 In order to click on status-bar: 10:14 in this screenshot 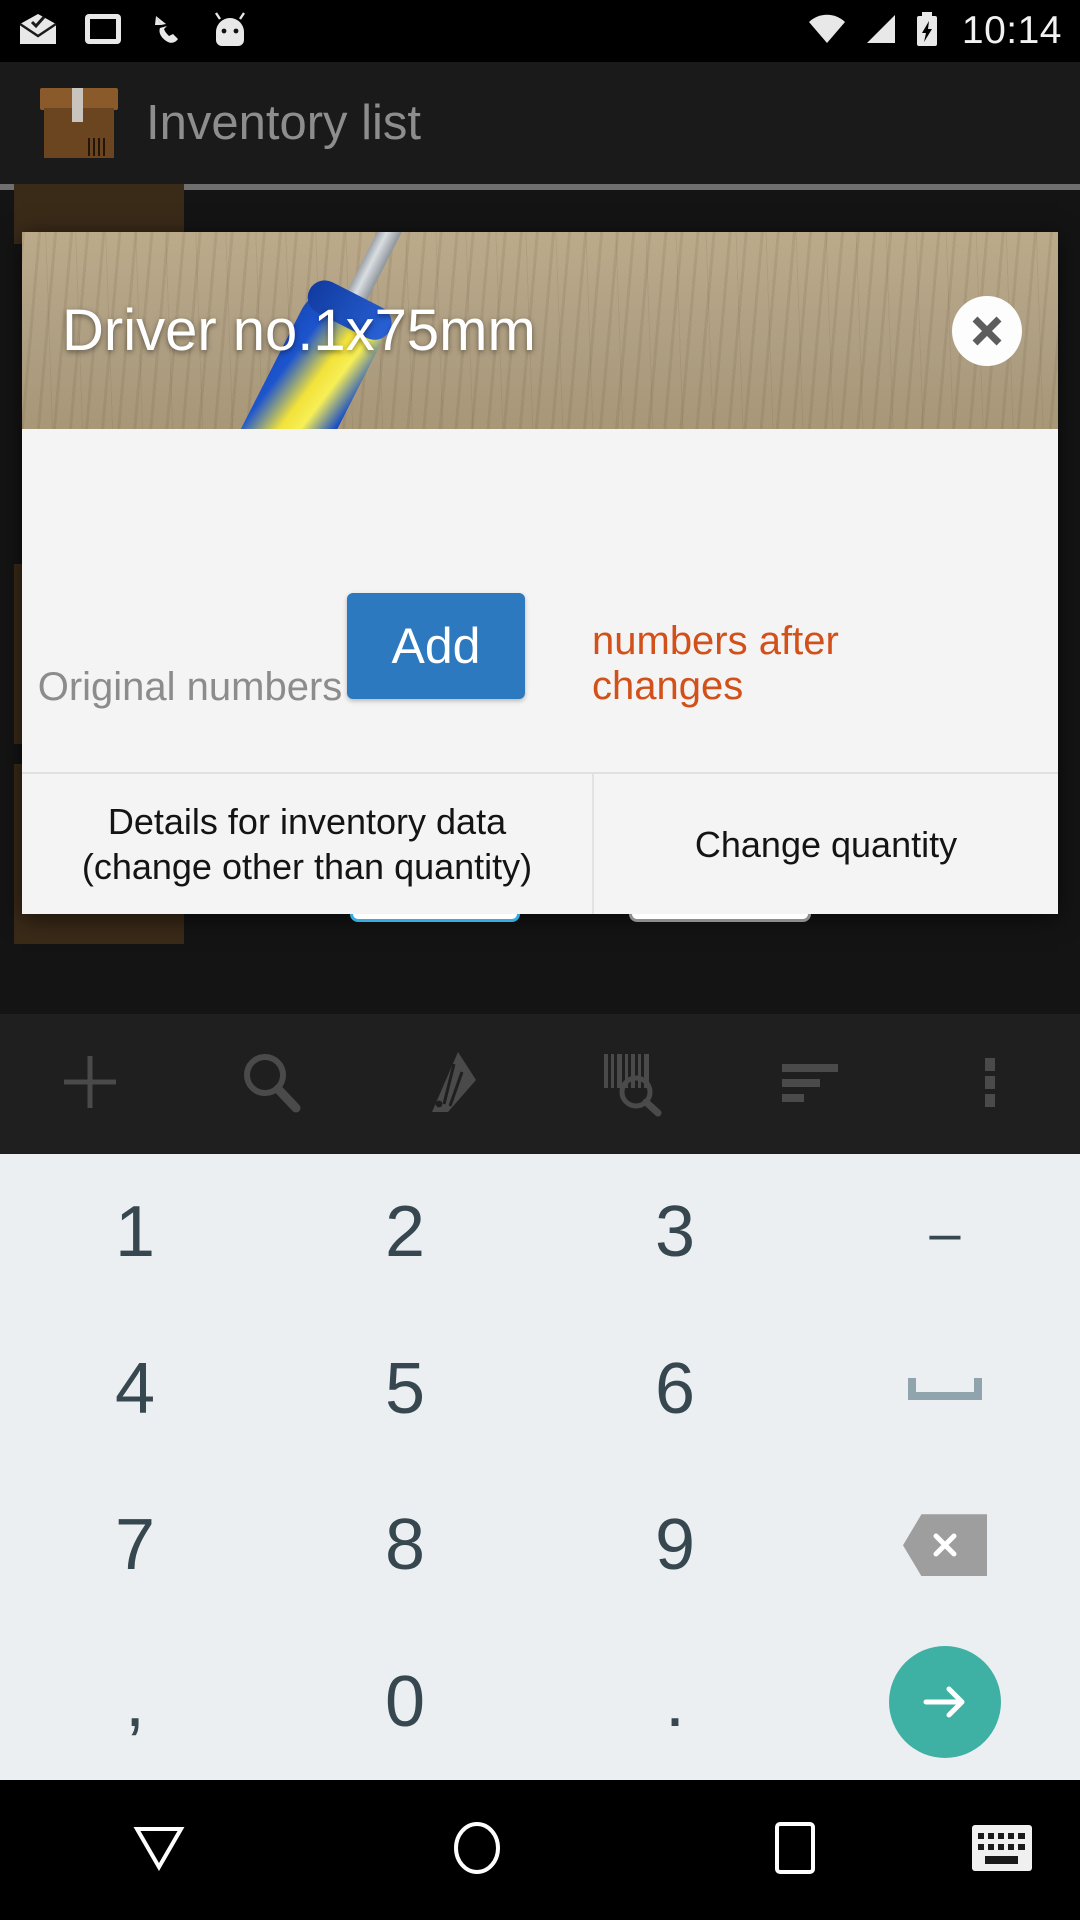, I will do `click(540, 31)`.